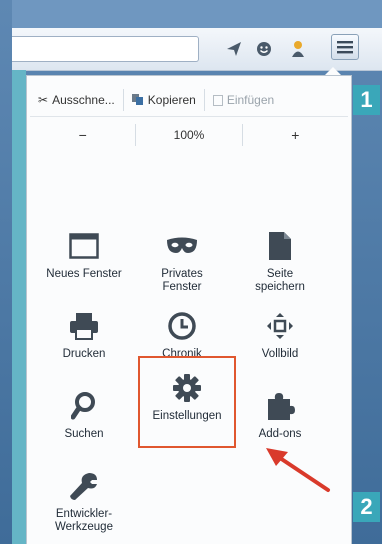 This screenshot has height=544, width=382. Describe the element at coordinates (298, 470) in the screenshot. I see `red-arrow-annotation` at that location.